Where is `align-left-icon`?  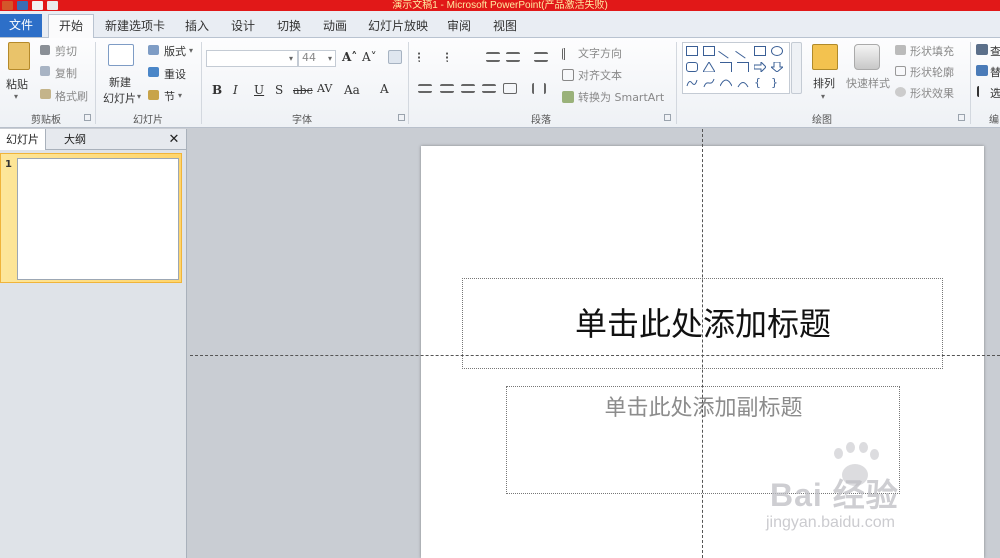 align-left-icon is located at coordinates (425, 88).